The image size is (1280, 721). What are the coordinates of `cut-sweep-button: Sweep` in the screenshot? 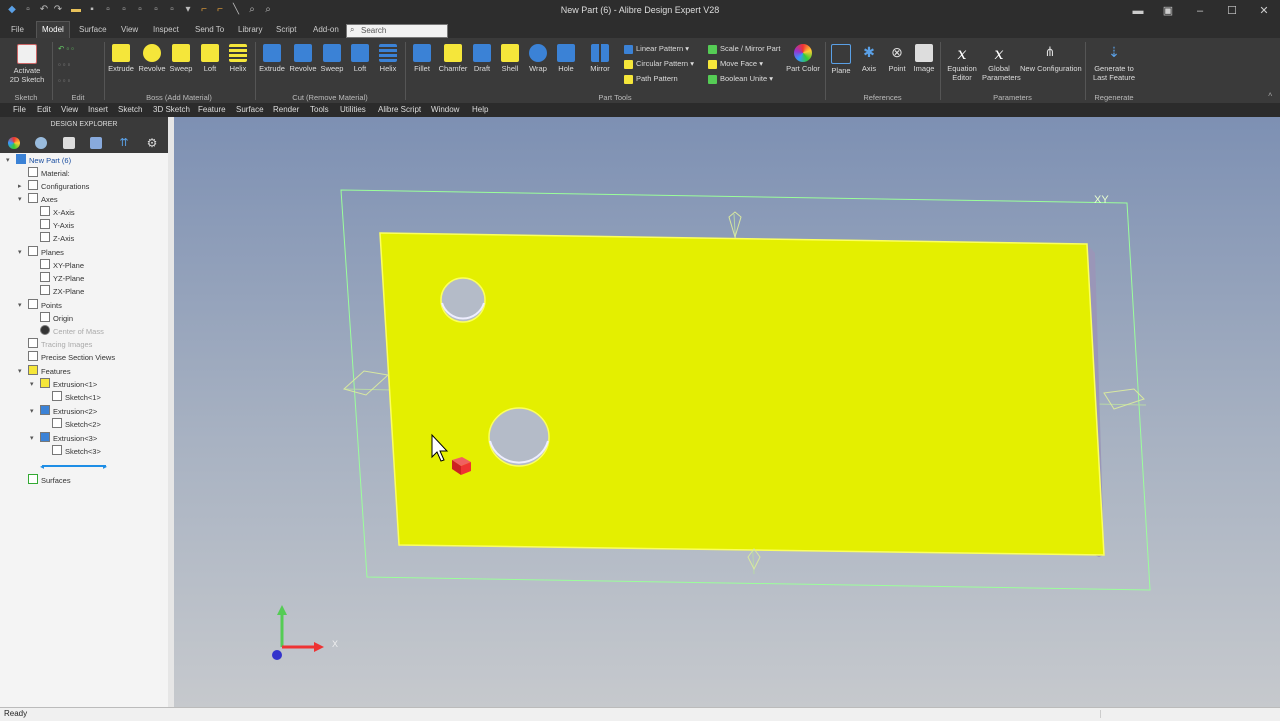 It's located at (332, 58).